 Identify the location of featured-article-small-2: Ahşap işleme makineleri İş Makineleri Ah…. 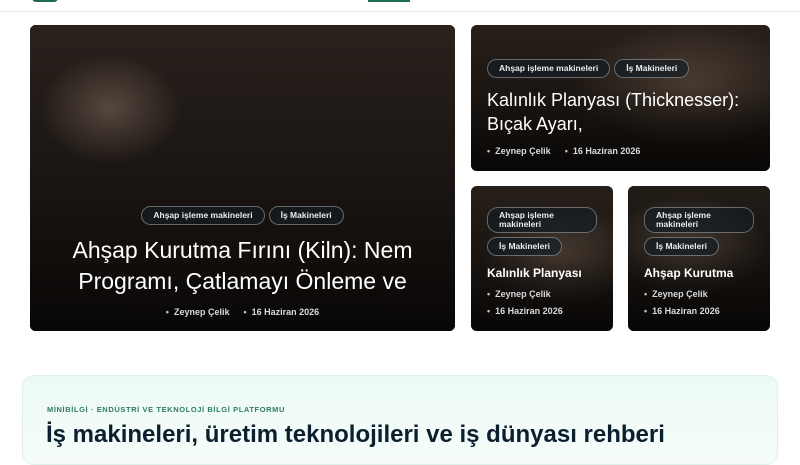
(699, 258).